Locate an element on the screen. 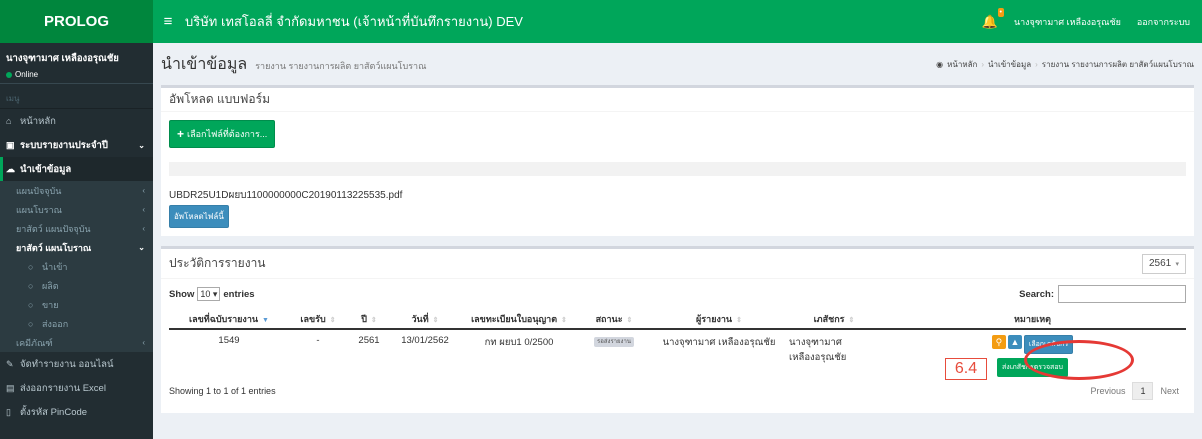  brand-logo: PROLOG is located at coordinates (76, 21).